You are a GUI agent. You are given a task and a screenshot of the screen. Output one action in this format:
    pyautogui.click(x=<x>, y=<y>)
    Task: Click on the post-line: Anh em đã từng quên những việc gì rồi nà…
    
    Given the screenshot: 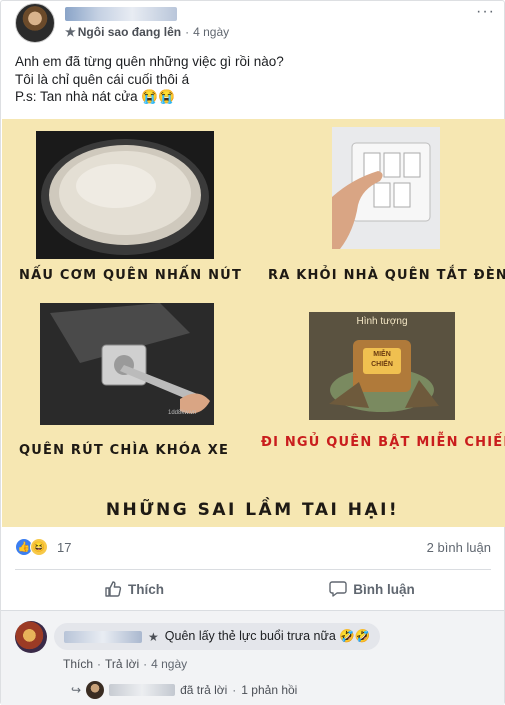 What is the action you would take?
    pyautogui.click(x=149, y=61)
    